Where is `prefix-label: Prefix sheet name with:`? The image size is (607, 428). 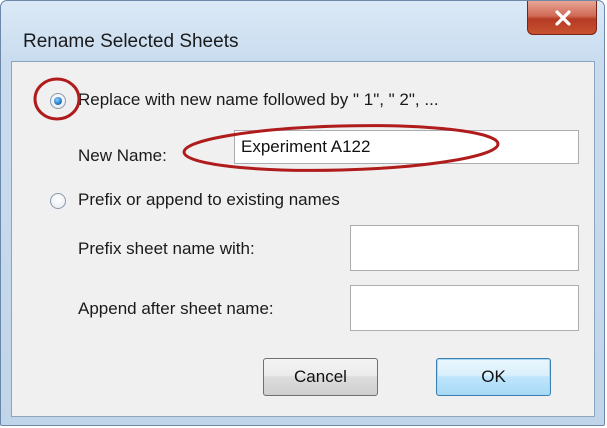
prefix-label: Prefix sheet name with: is located at coordinates (166, 248).